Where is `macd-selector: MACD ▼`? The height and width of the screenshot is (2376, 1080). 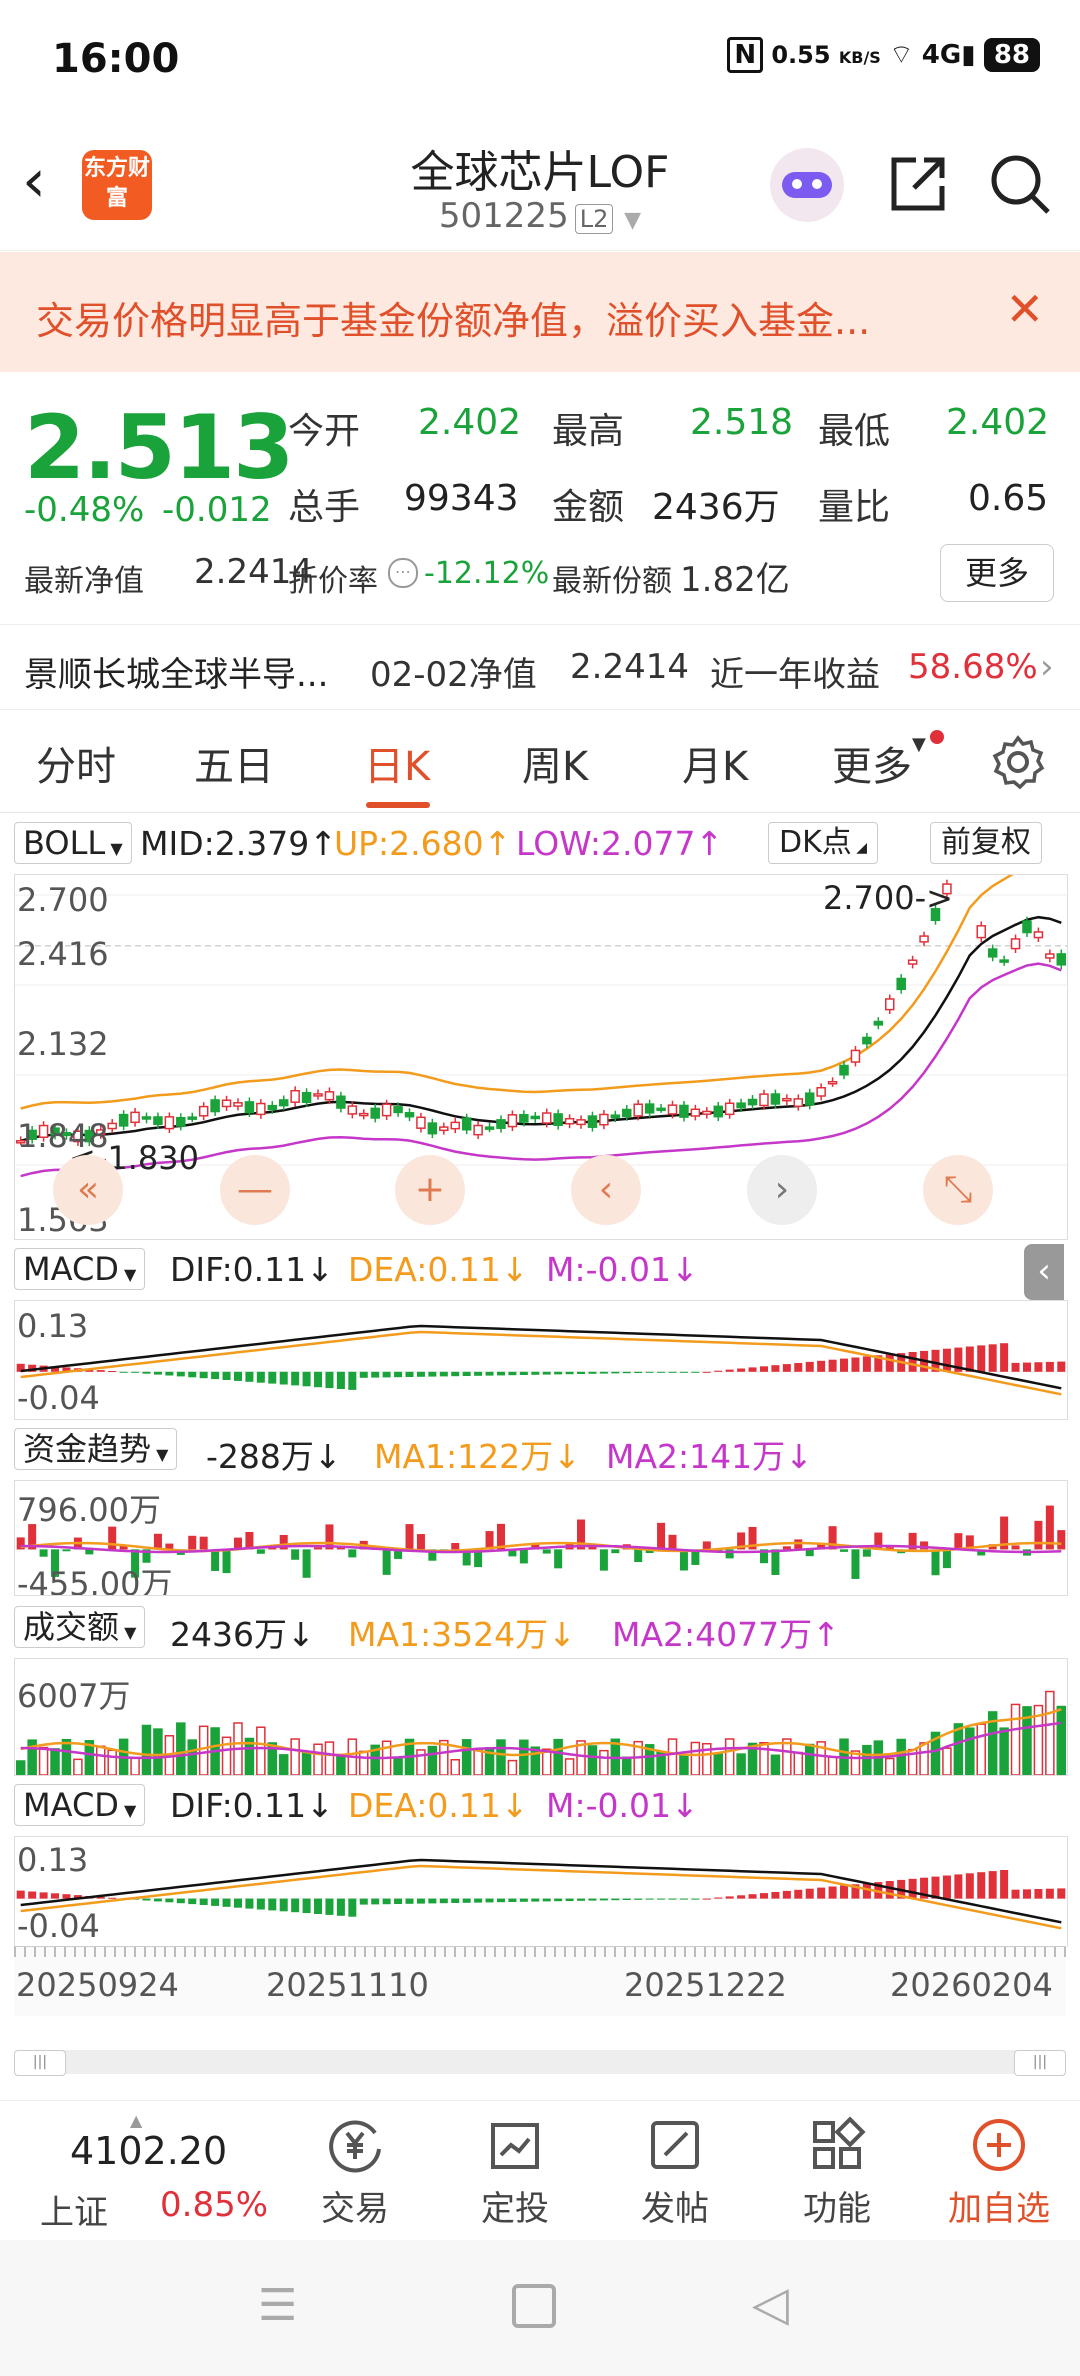
macd-selector: MACD ▼ is located at coordinates (80, 1269).